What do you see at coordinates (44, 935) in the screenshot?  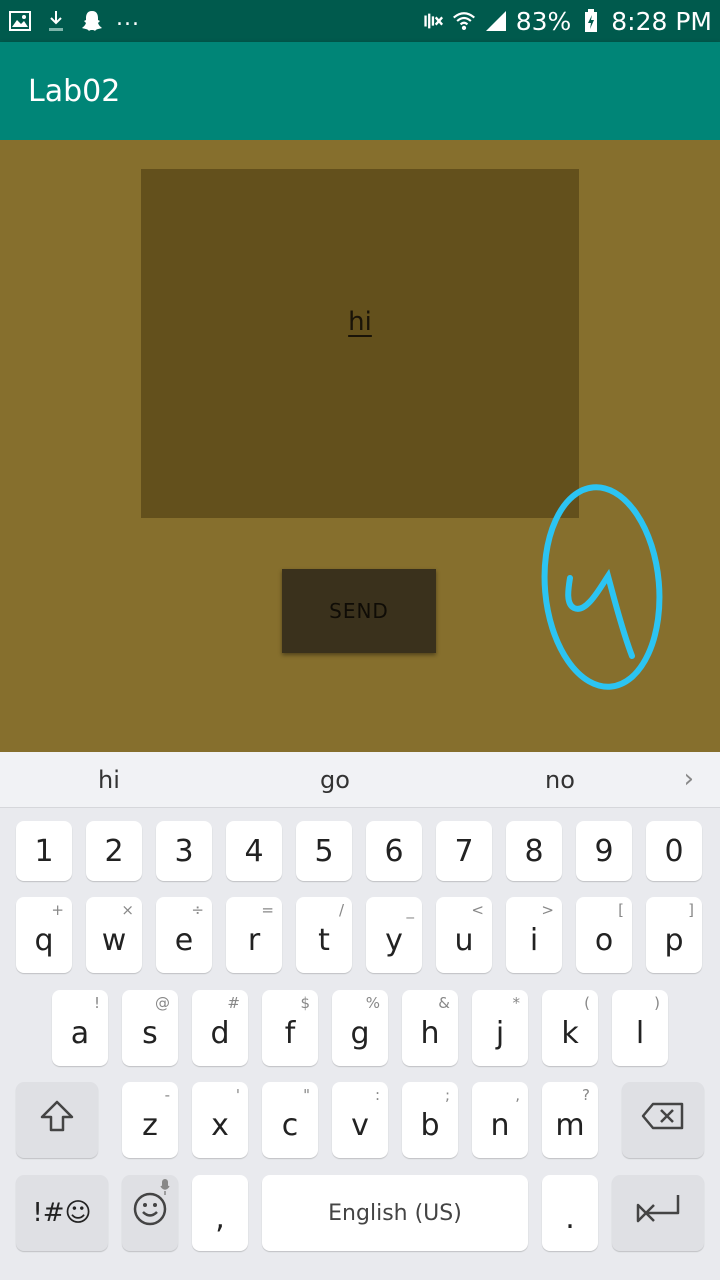 I see `key-q: + q` at bounding box center [44, 935].